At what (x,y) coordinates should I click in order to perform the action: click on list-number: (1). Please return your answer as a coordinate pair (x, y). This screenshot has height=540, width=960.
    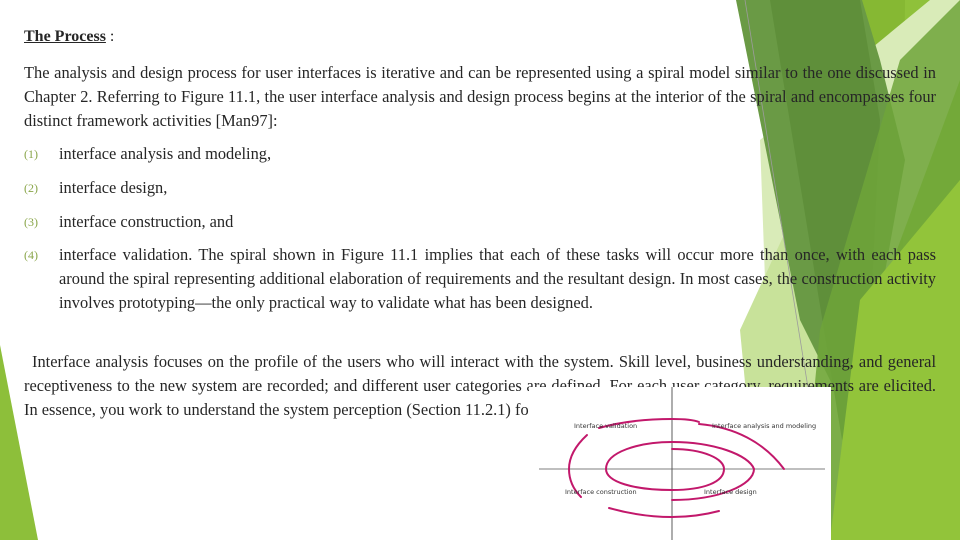
    Looking at the image, I should click on (31, 154).